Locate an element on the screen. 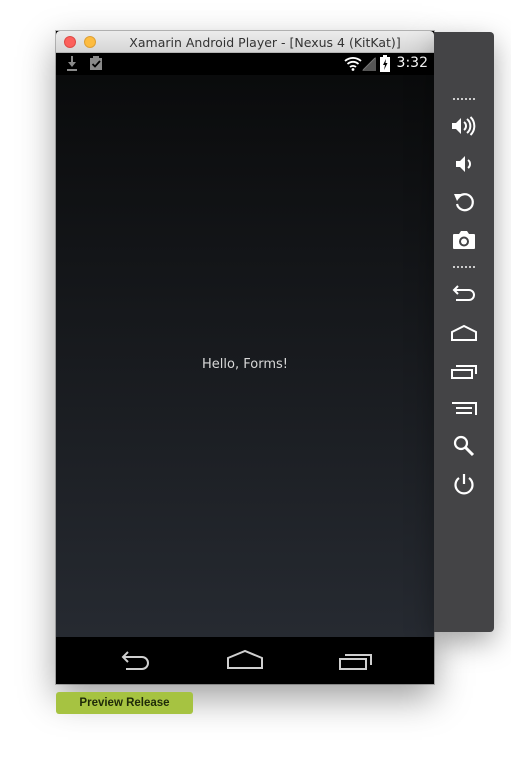 The width and height of the screenshot is (511, 764). camera-icon is located at coordinates (464, 240).